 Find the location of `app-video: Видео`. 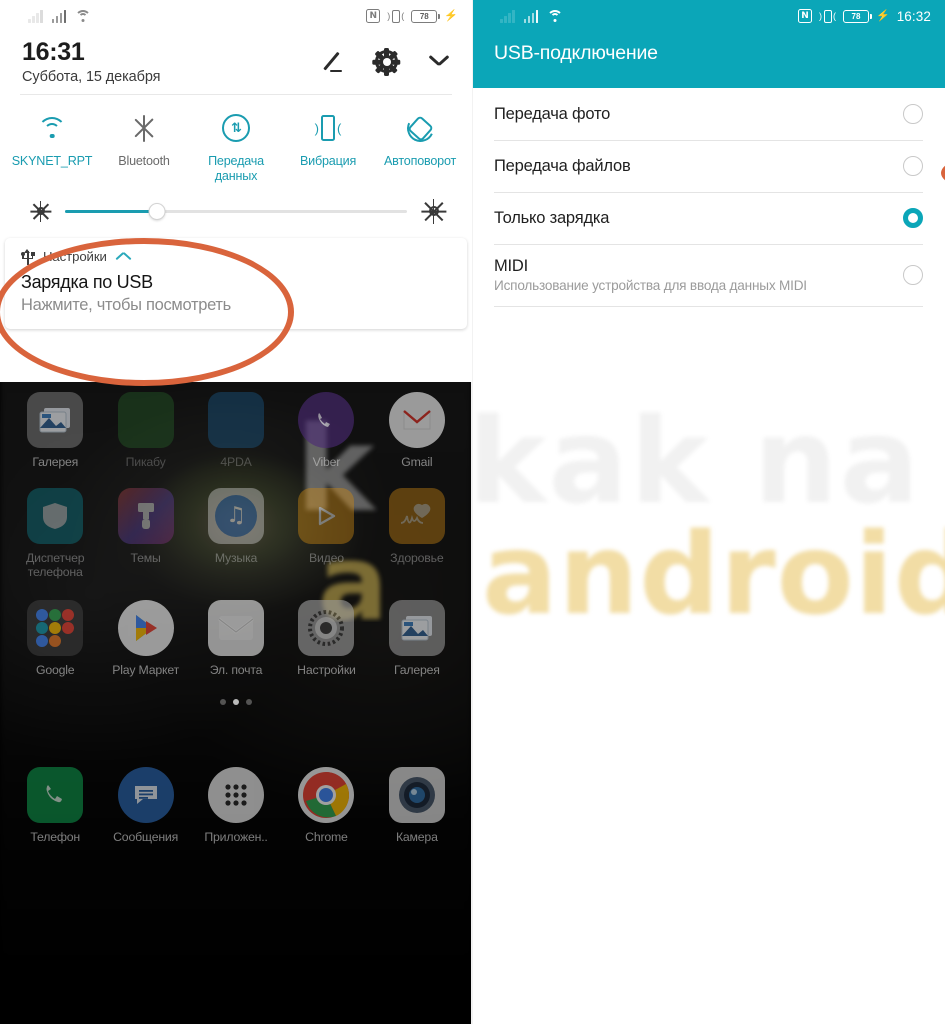

app-video: Видео is located at coordinates (326, 533).